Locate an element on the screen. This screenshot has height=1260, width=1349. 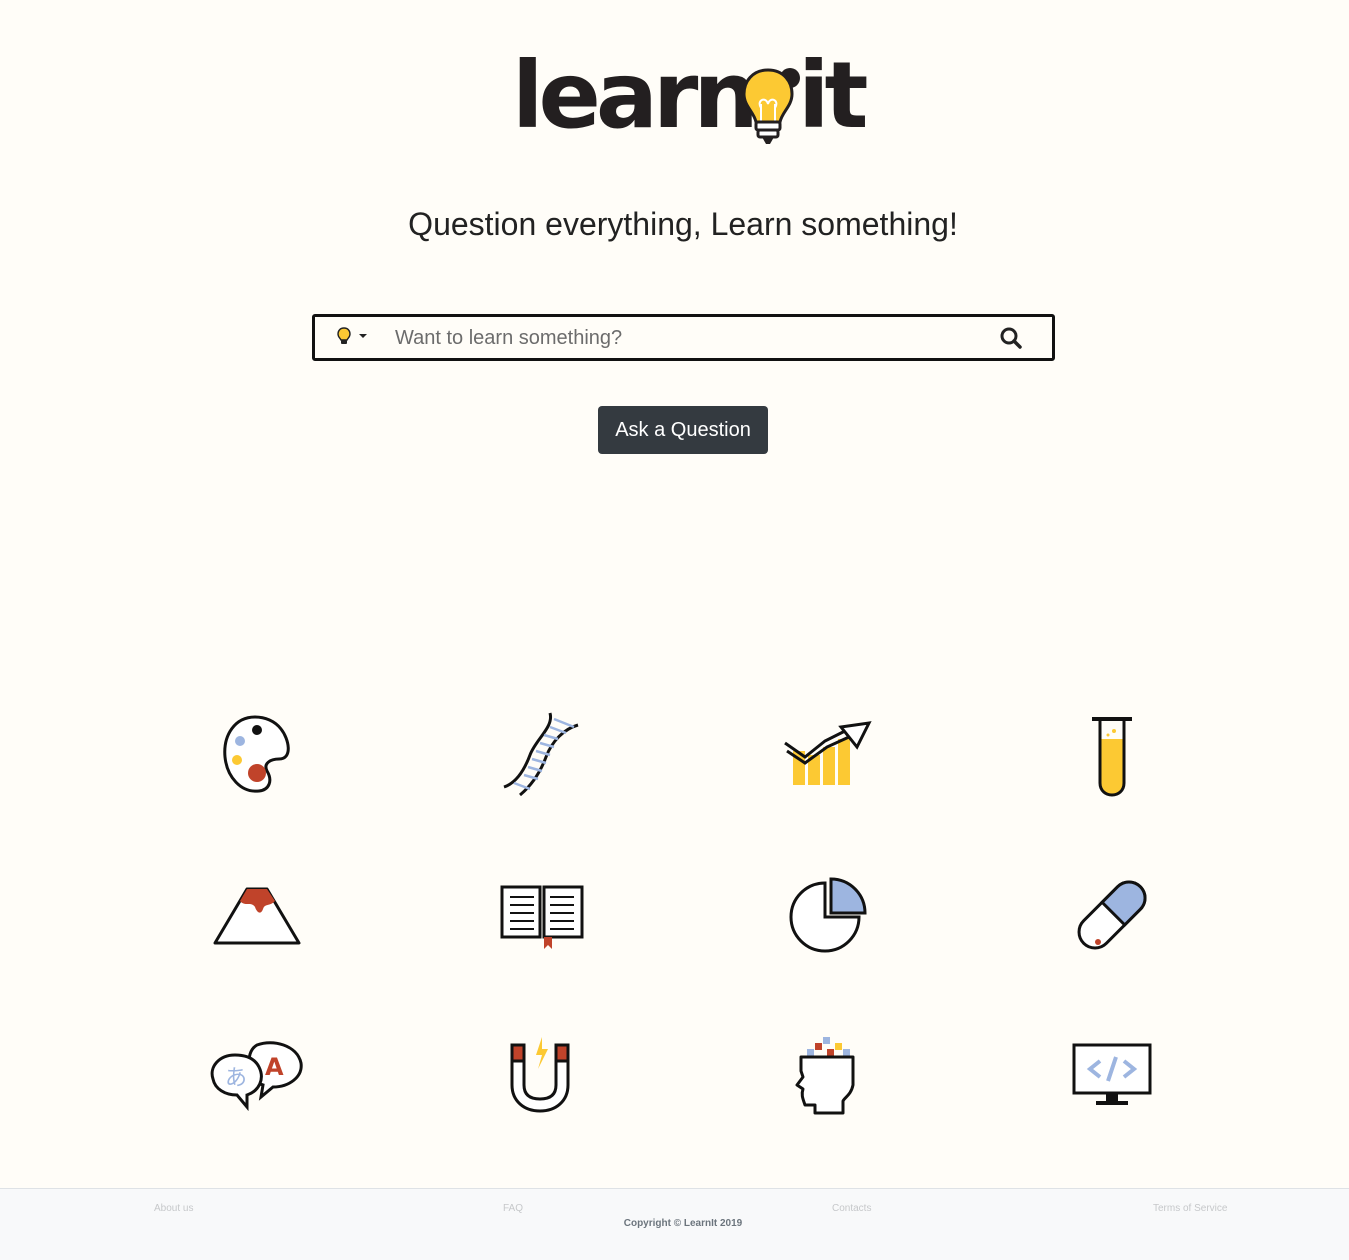
category-literature is located at coordinates (542, 915).